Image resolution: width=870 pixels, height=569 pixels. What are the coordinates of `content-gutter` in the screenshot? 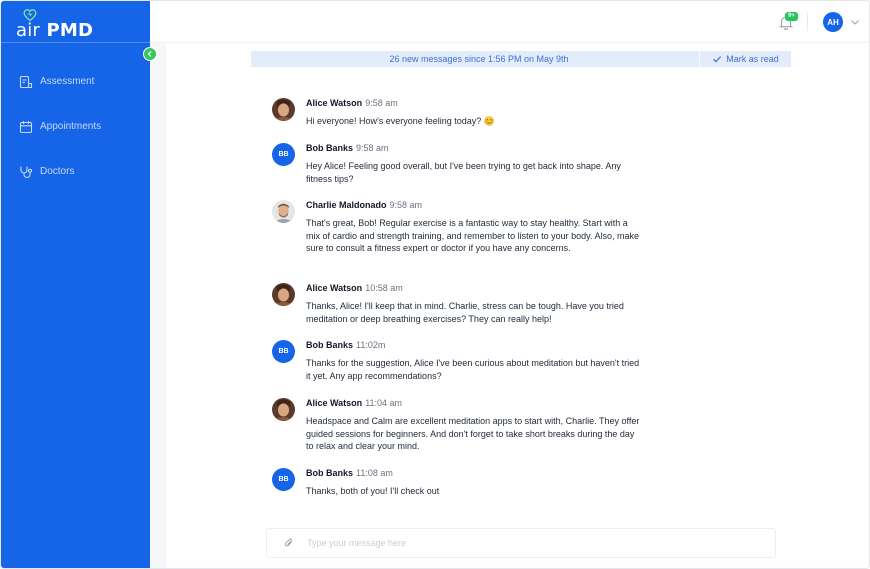 It's located at (158, 305).